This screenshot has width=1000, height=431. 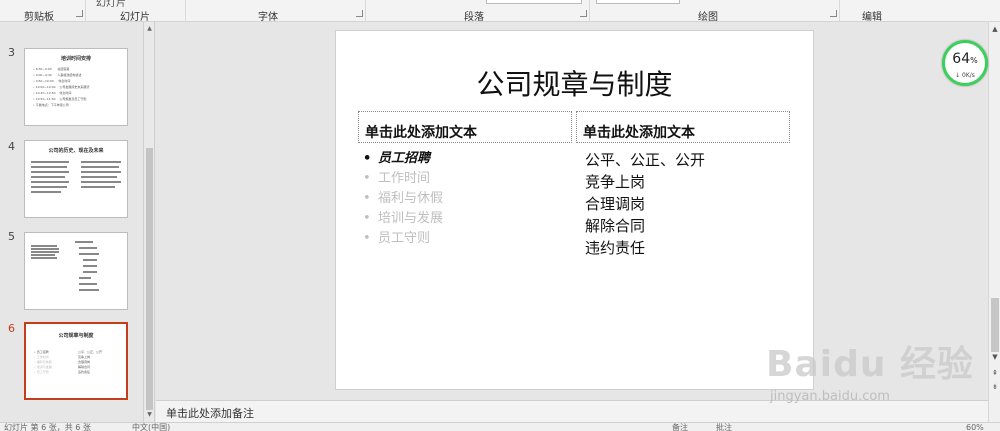 I want to click on network-speed-widget: 64% ↓ 0K/s, so click(x=965, y=63).